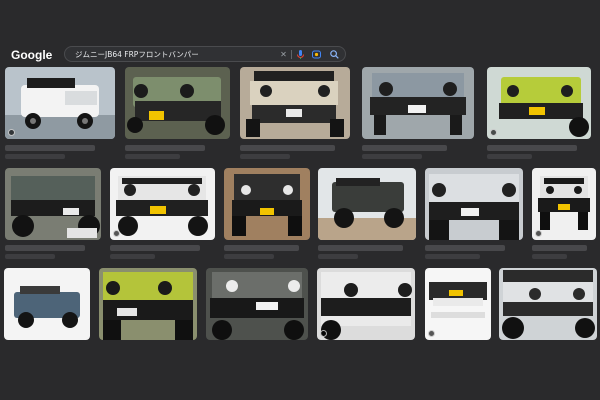 Image resolution: width=600 pixels, height=400 pixels. I want to click on search-input: ジムニーJB64 FRPフロントバンパー, so click(137, 54).